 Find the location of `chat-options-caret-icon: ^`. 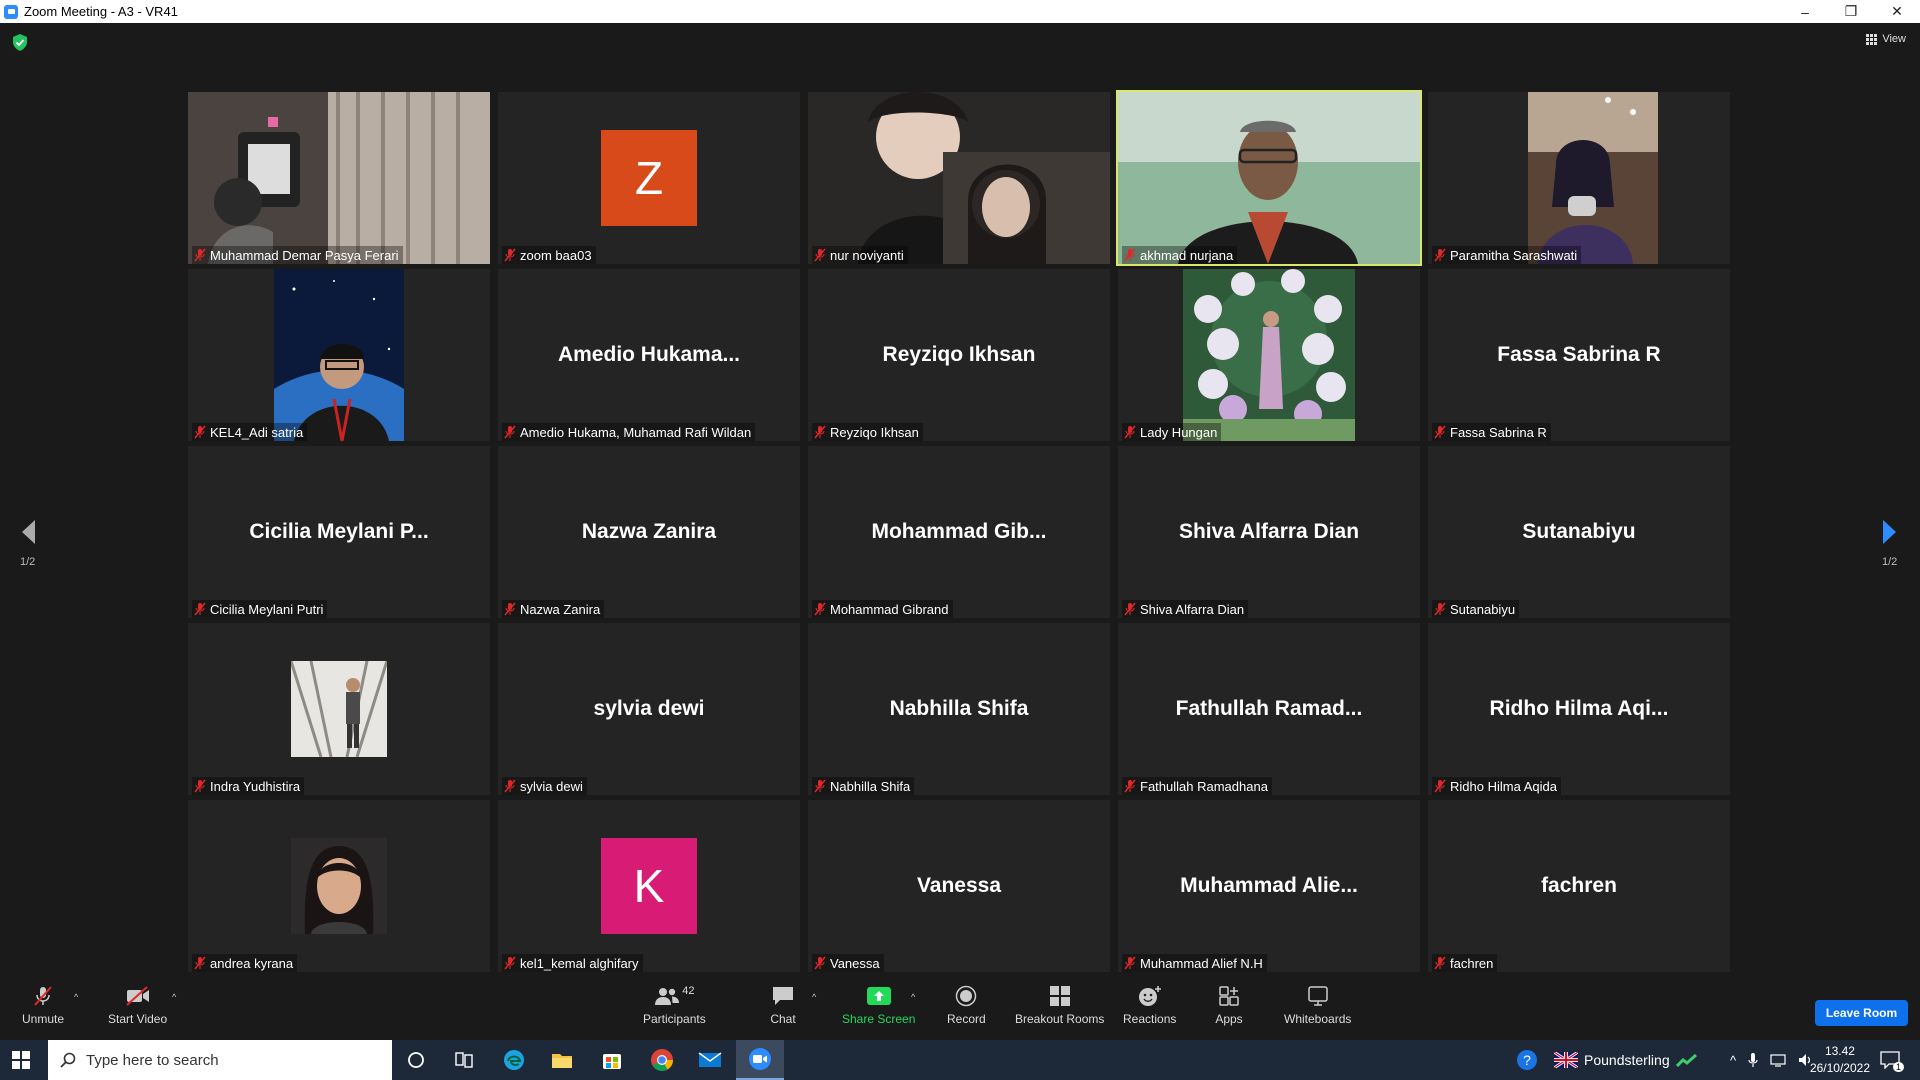

chat-options-caret-icon: ^ is located at coordinates (814, 997).